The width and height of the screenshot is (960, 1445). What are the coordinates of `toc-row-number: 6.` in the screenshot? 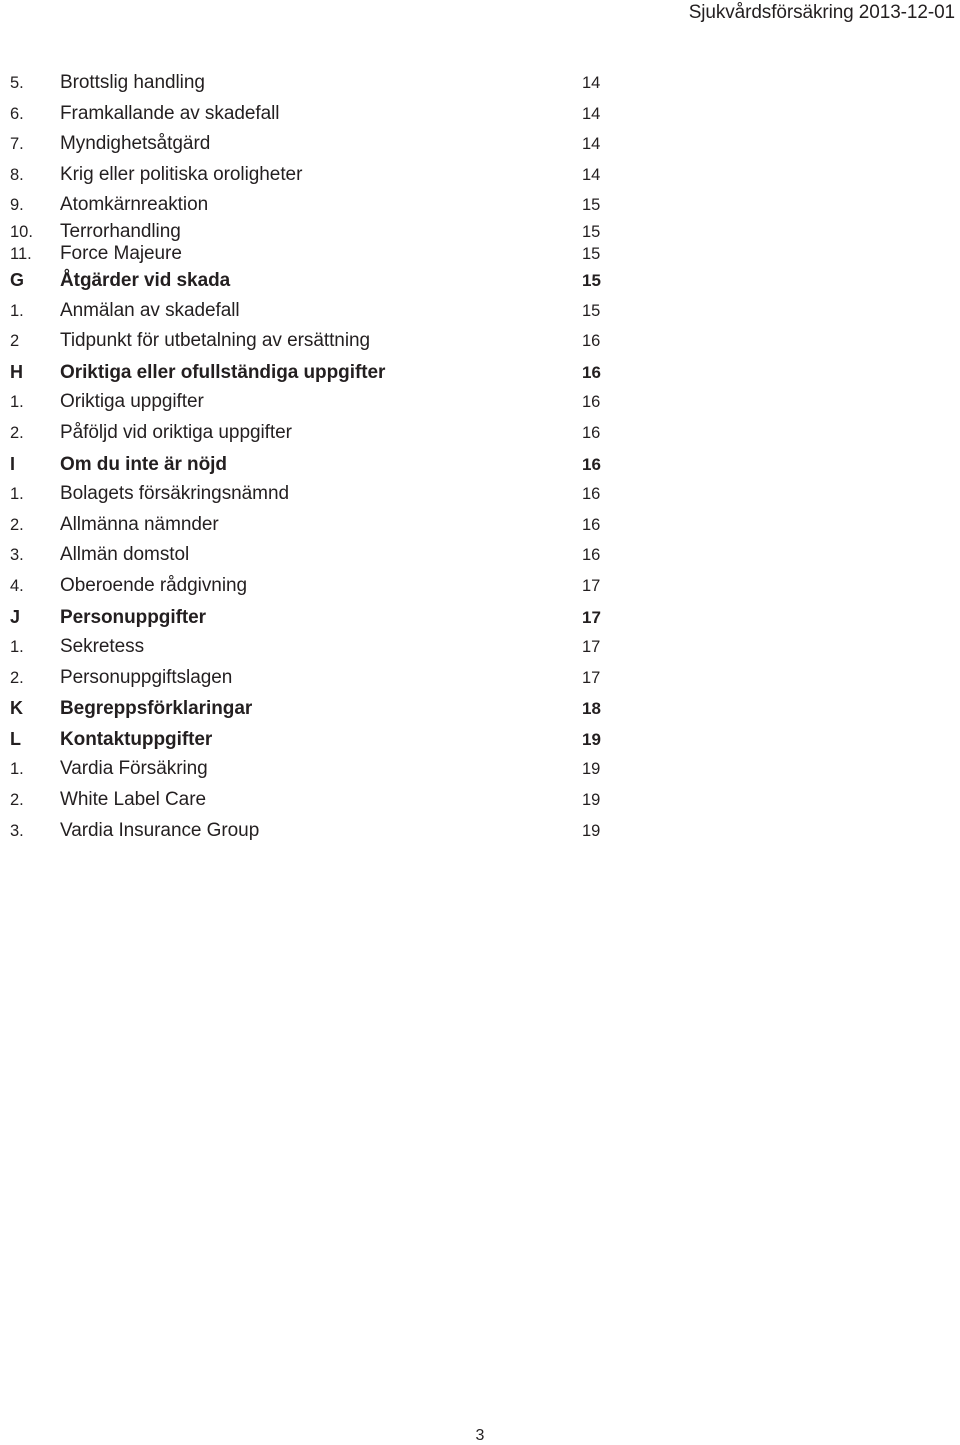 It's located at (17, 113).